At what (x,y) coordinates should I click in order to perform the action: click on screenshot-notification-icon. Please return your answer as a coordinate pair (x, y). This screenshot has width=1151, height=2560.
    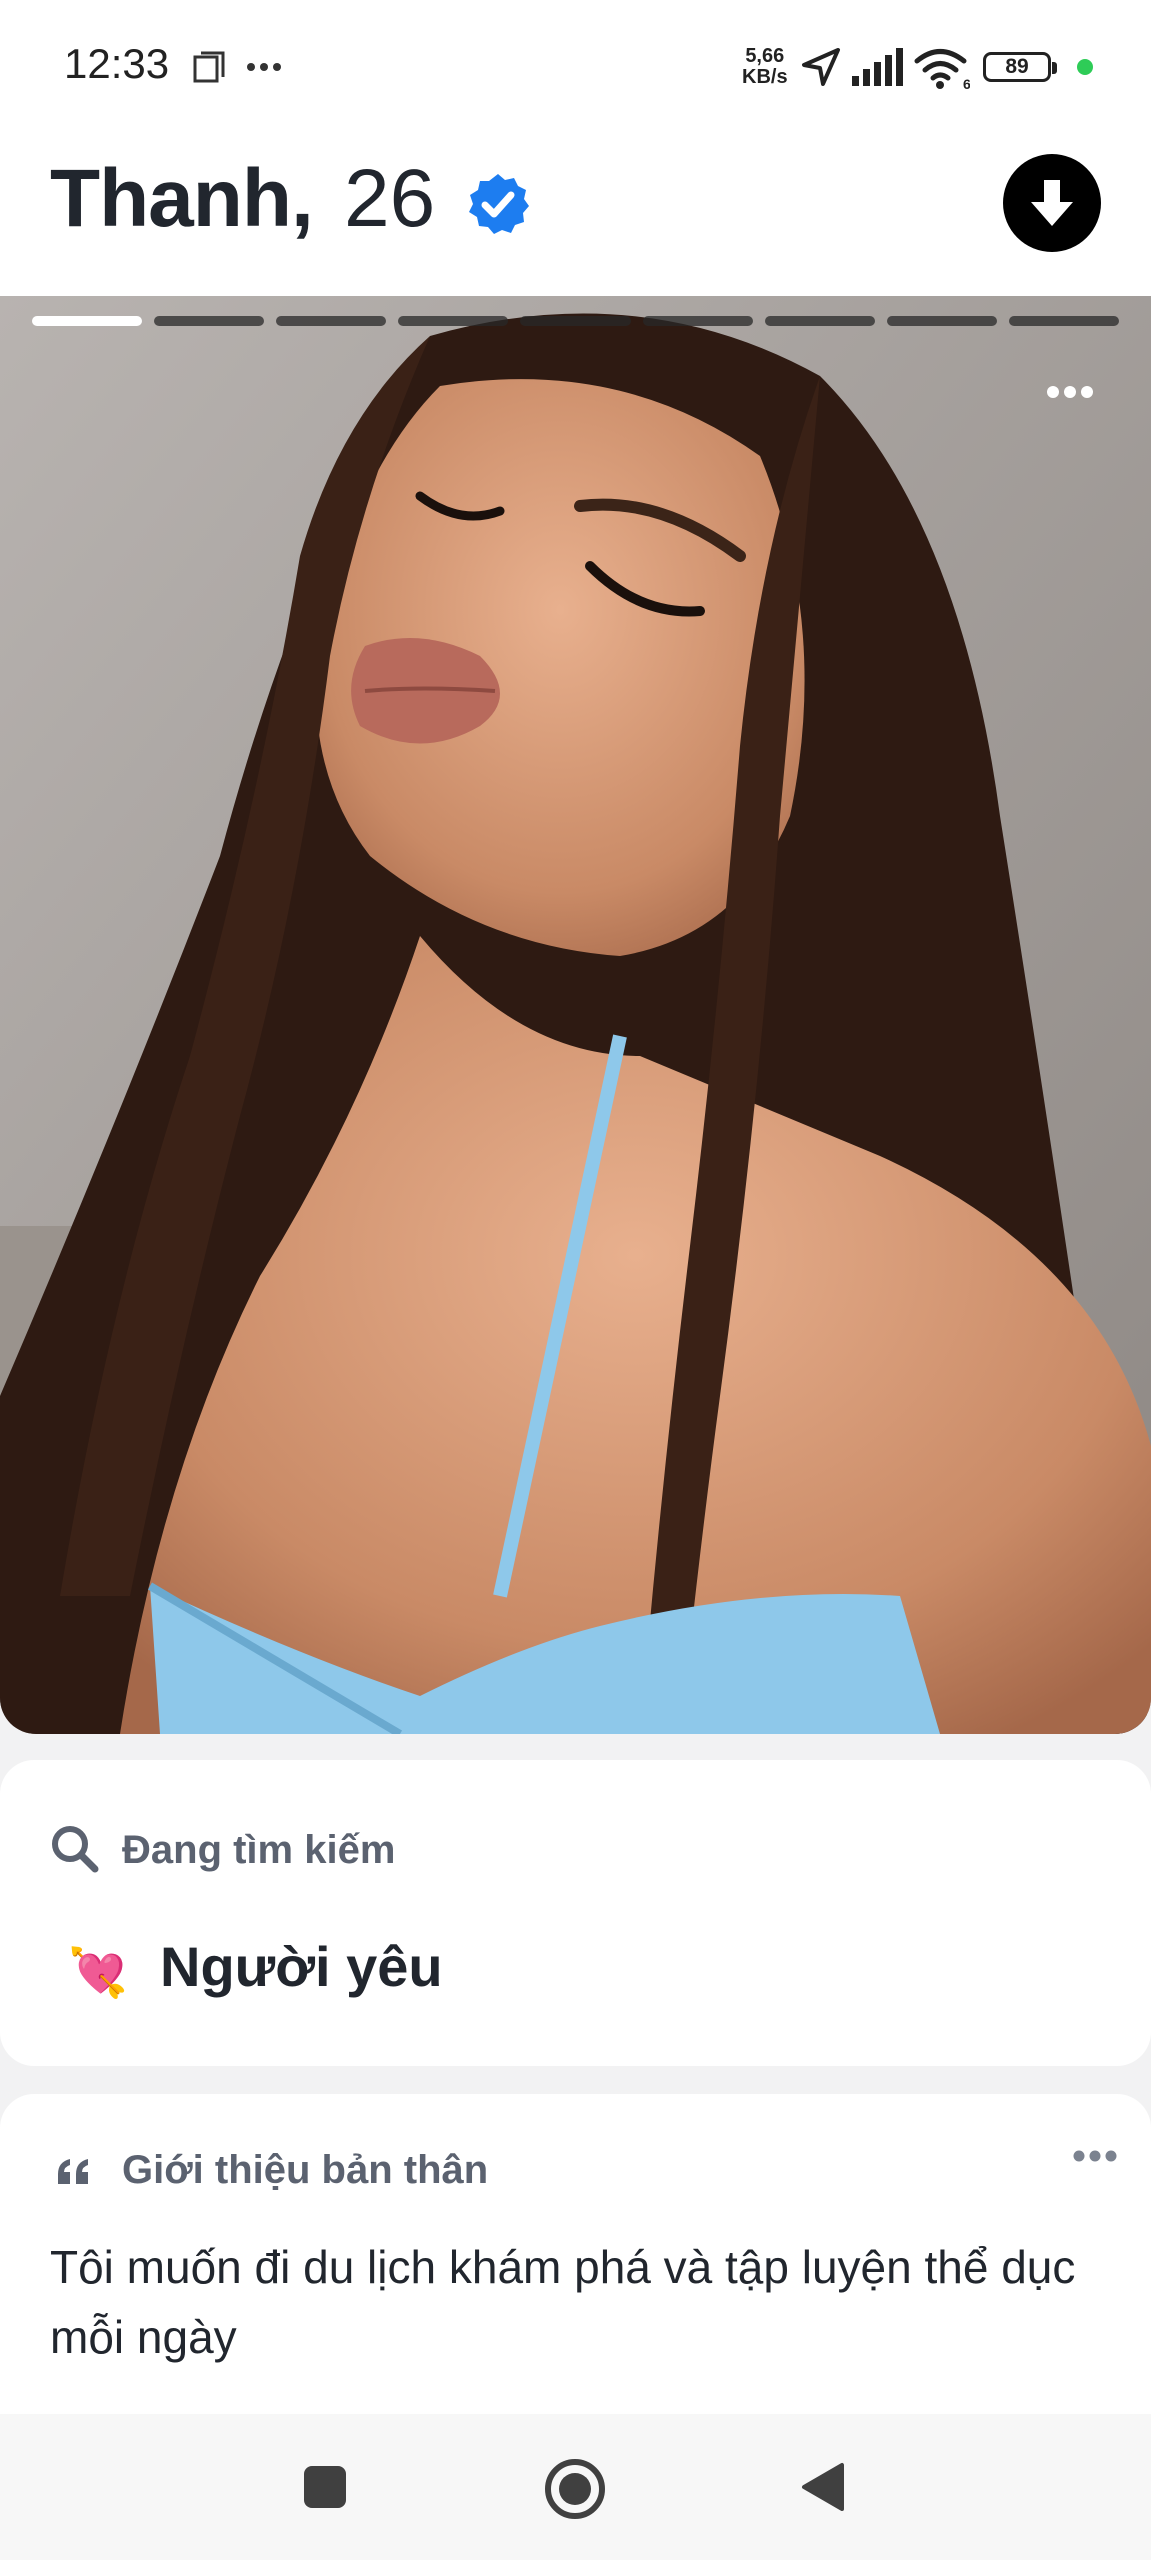
    Looking at the image, I should click on (209, 67).